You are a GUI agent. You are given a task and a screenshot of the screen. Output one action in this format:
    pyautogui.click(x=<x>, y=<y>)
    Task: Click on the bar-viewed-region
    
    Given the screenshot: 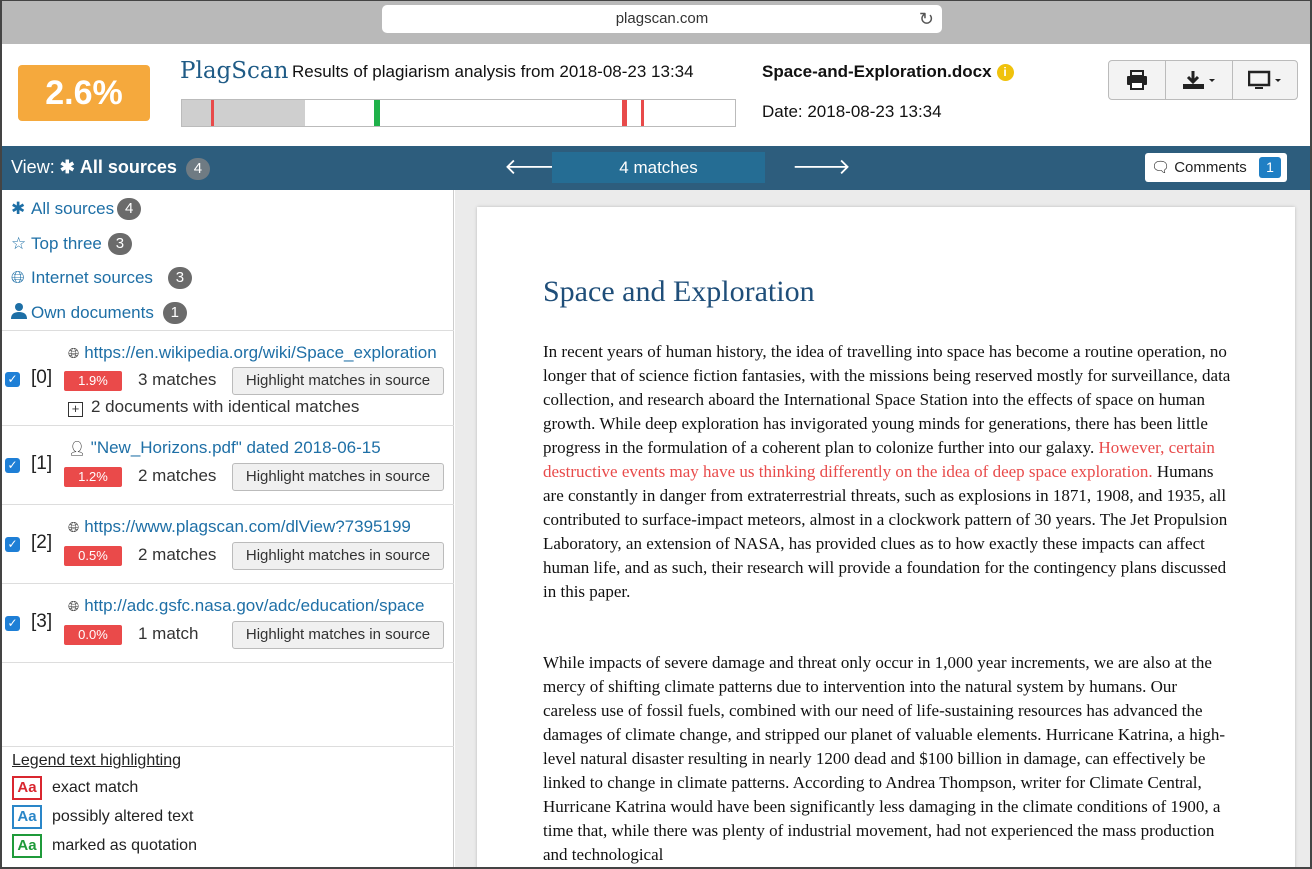 What is the action you would take?
    pyautogui.click(x=243, y=113)
    